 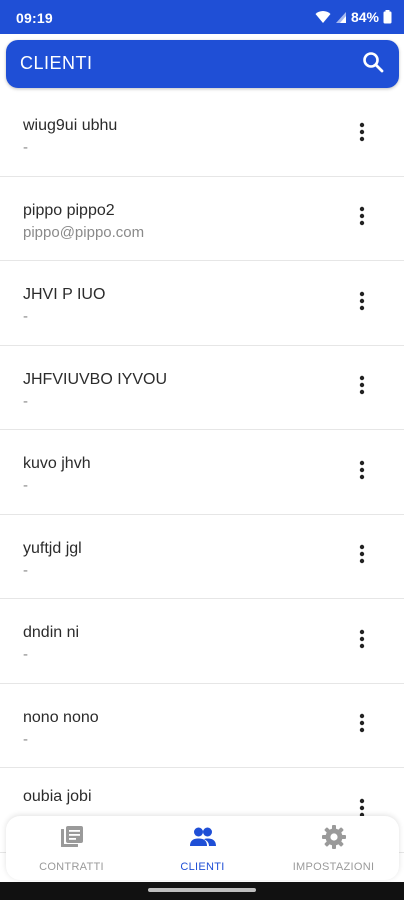 I want to click on client-name: pippo pippo2, so click(x=69, y=210).